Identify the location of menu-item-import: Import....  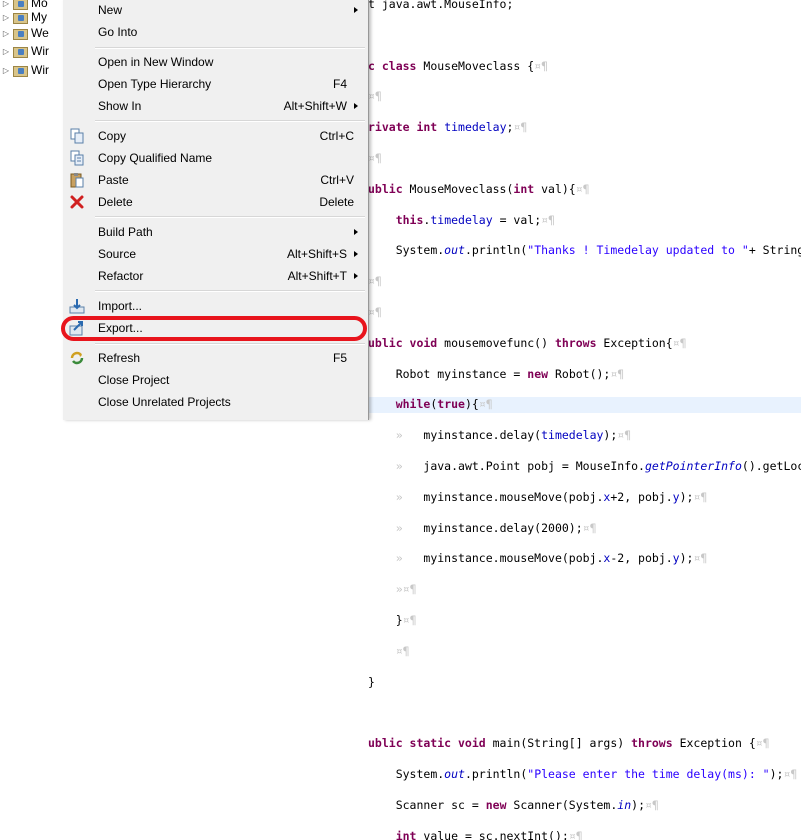
(215, 306).